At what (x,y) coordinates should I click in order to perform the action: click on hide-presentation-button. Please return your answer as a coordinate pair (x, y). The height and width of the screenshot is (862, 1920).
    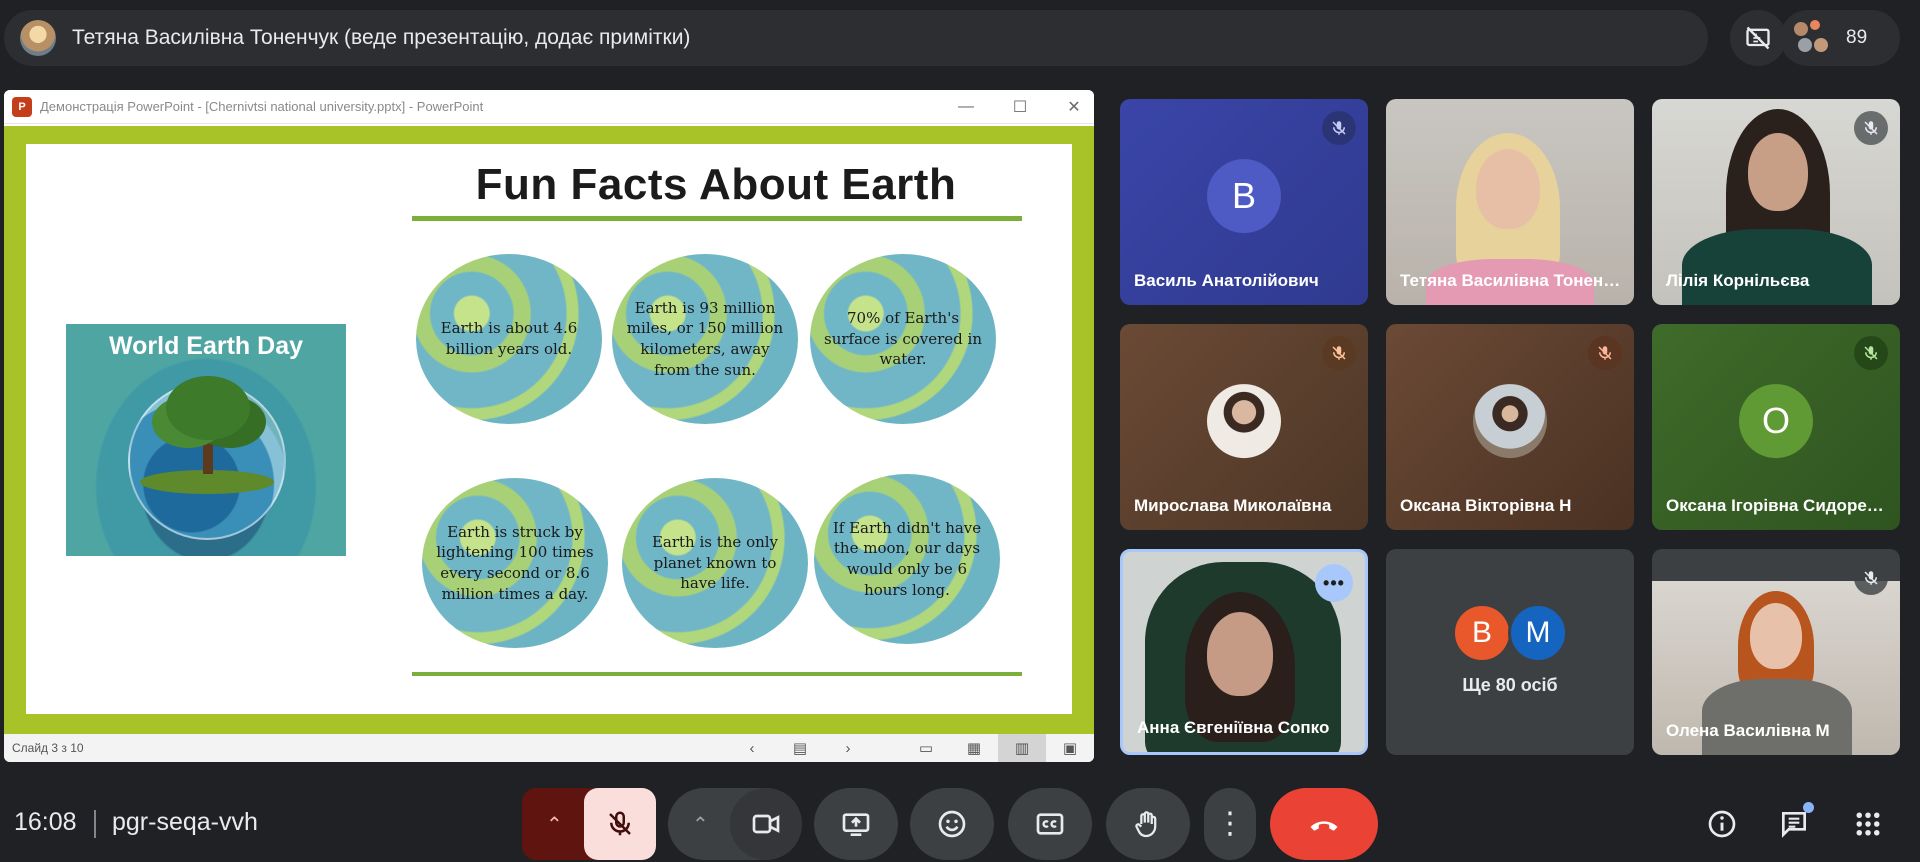
    Looking at the image, I should click on (1758, 38).